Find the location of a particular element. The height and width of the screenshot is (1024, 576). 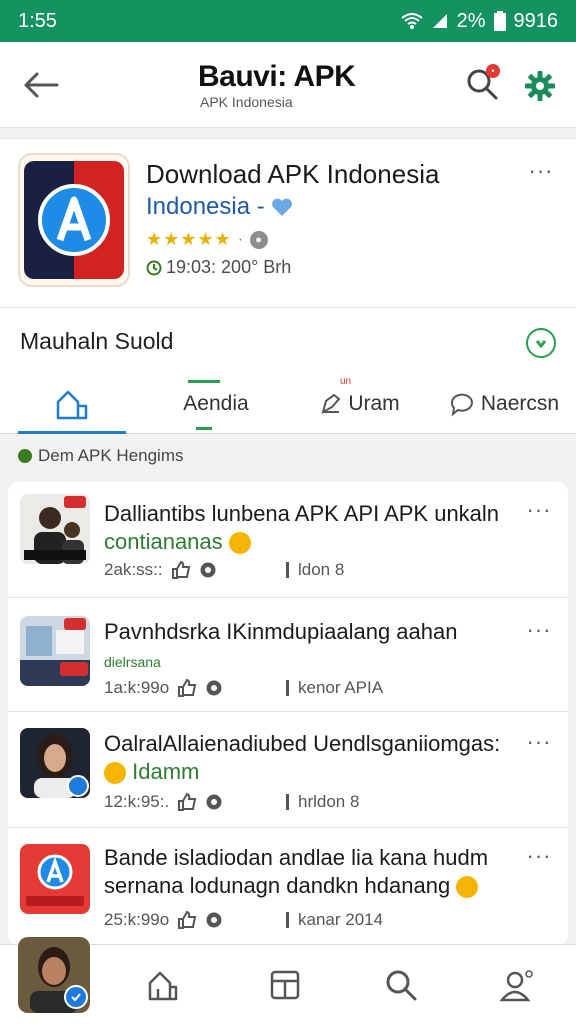

app-more-button: ··· is located at coordinates (541, 170).